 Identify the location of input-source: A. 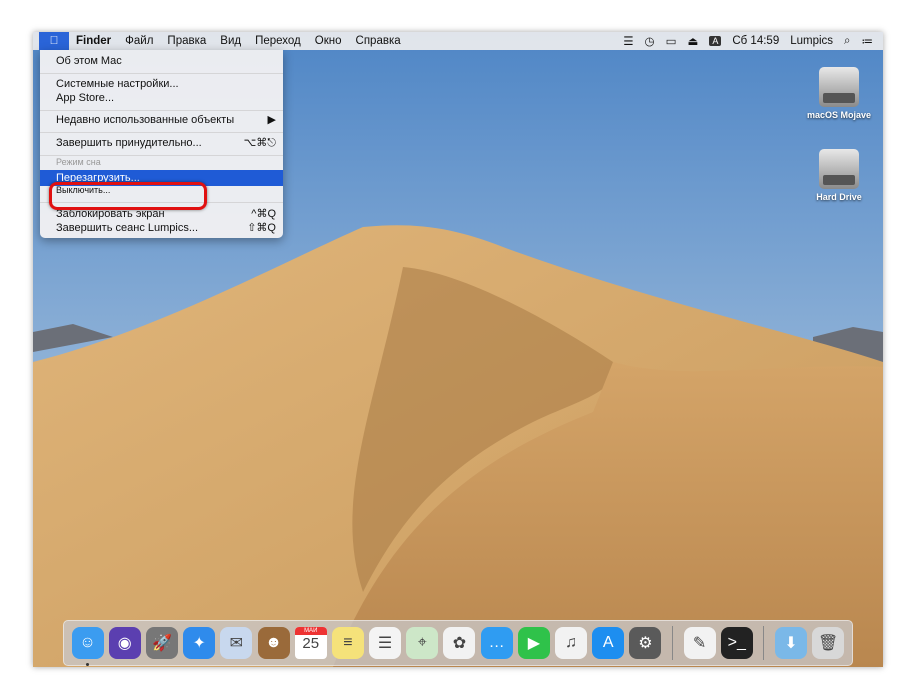
(715, 41).